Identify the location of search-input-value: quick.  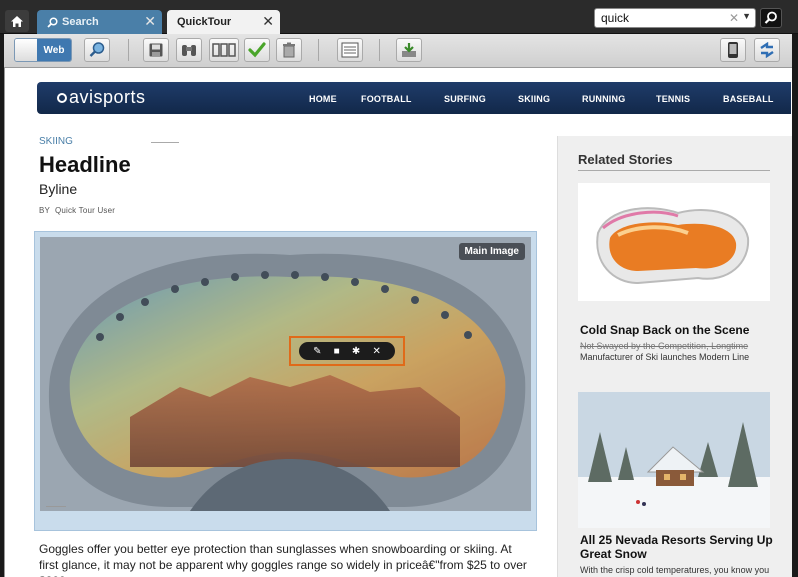
(615, 18).